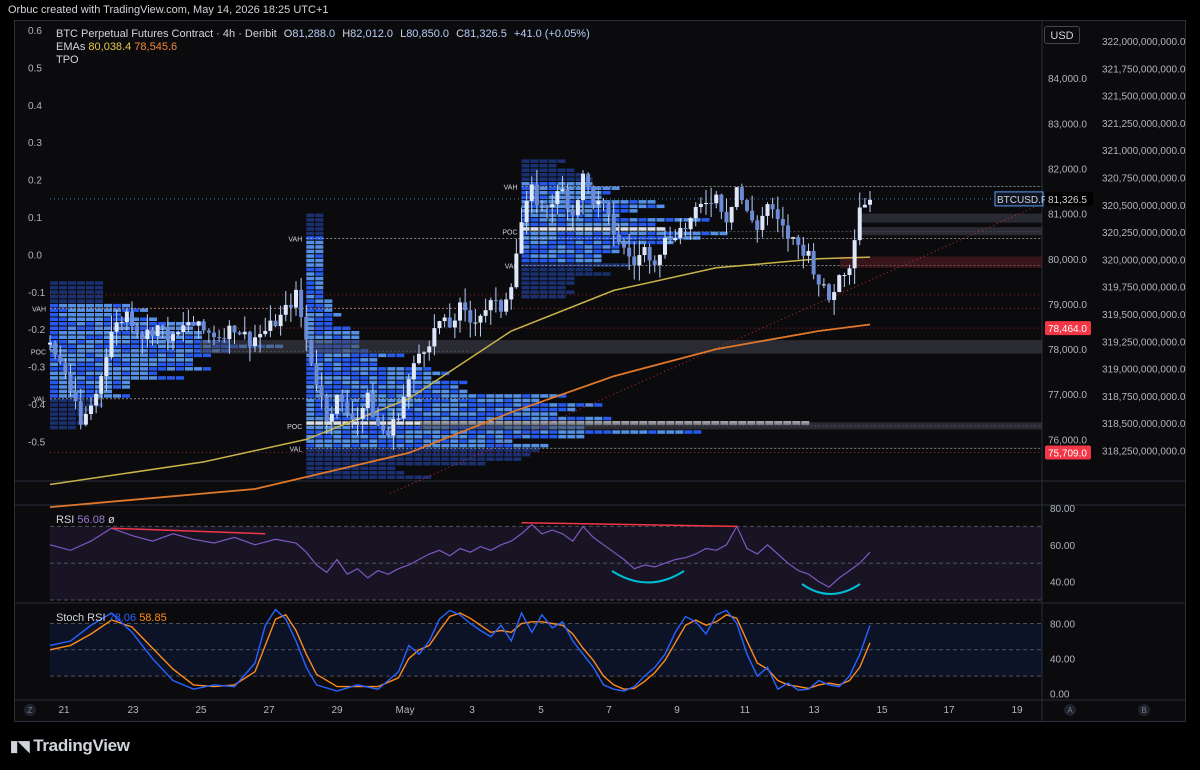  Describe the element at coordinates (111, 618) in the screenshot. I see `stoch-legend: Stoch RSI 78.06 58.85` at that location.